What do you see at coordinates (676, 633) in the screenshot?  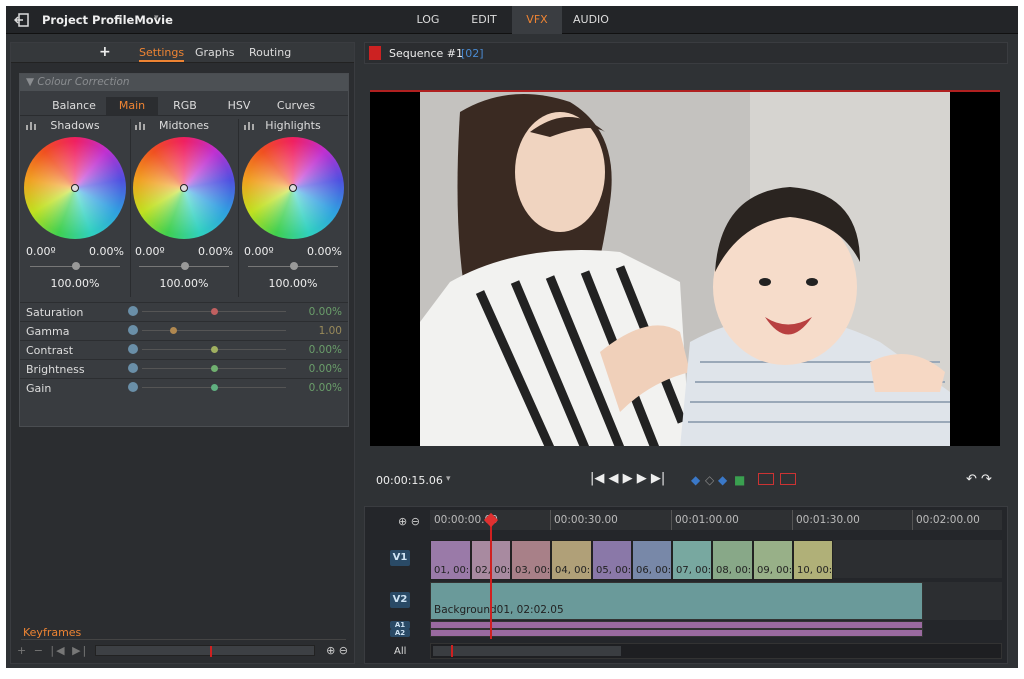 I see `audio-clip-a2` at bounding box center [676, 633].